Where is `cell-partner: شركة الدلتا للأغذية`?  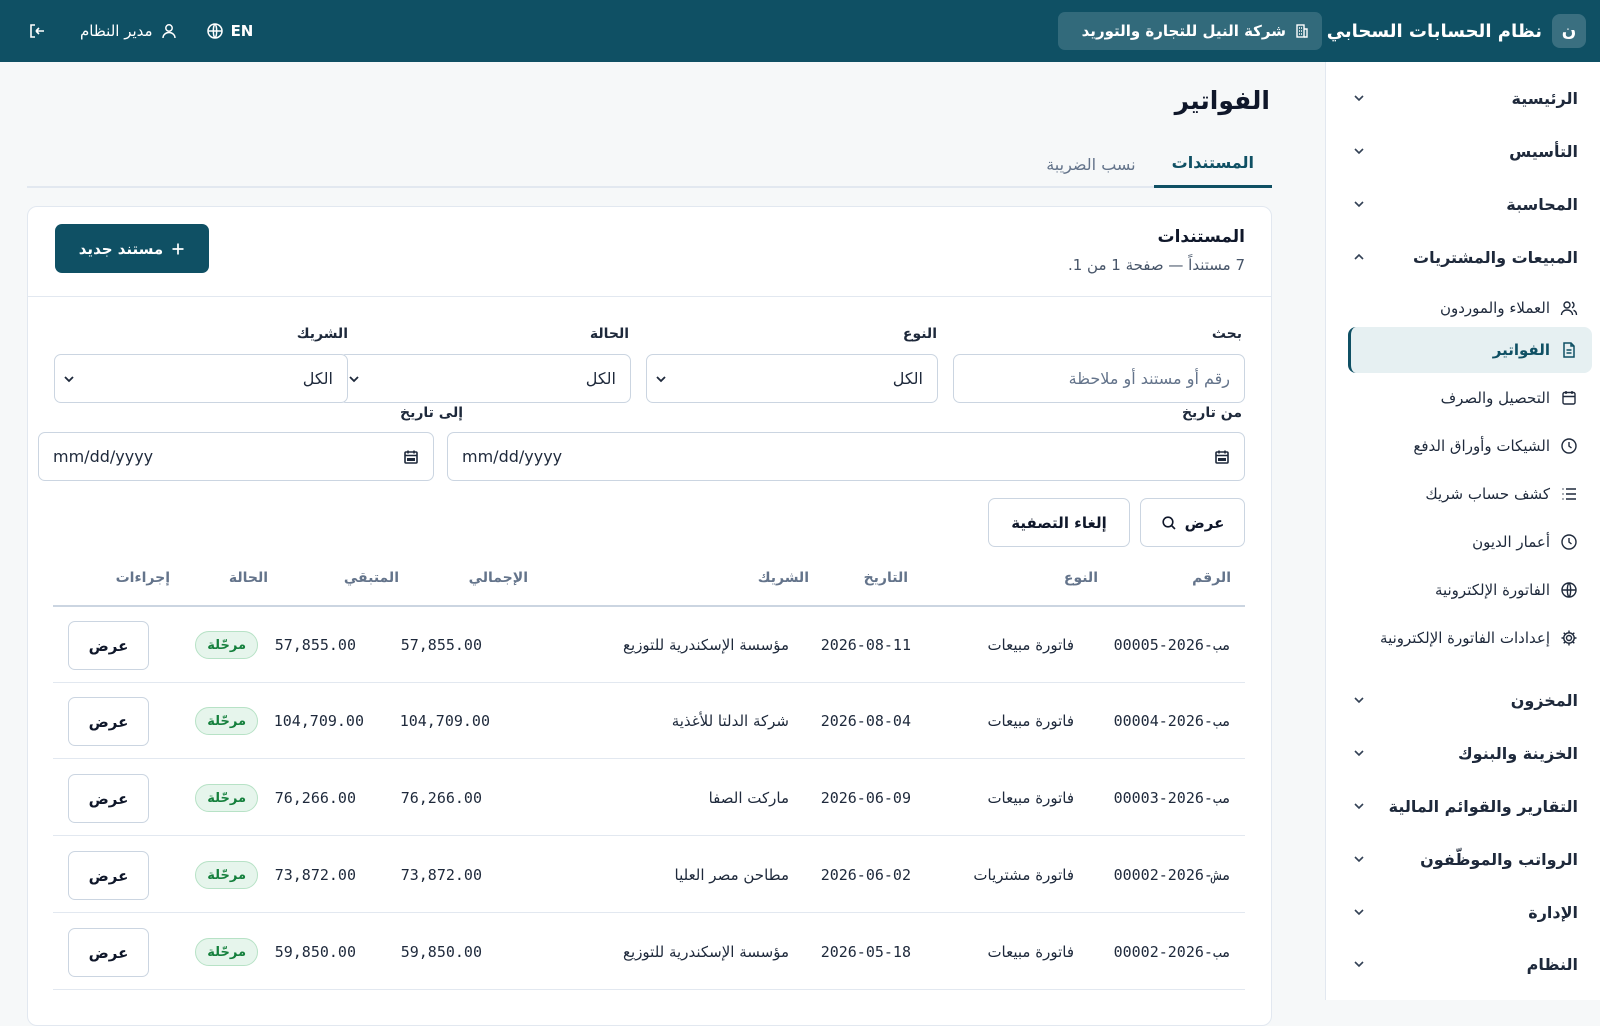 cell-partner: شركة الدلتا للأغذية is located at coordinates (730, 721).